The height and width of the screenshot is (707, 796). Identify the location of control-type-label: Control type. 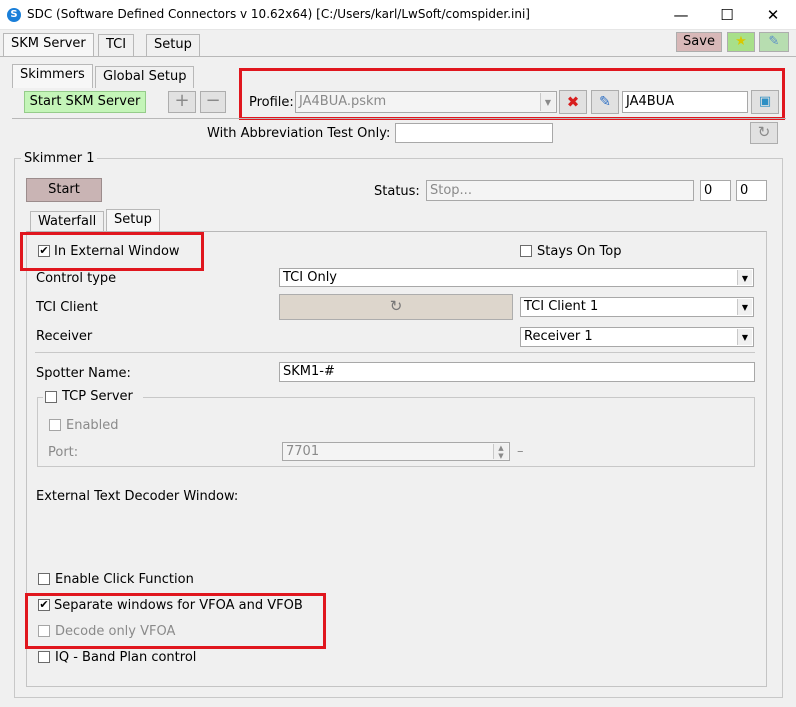
(76, 278).